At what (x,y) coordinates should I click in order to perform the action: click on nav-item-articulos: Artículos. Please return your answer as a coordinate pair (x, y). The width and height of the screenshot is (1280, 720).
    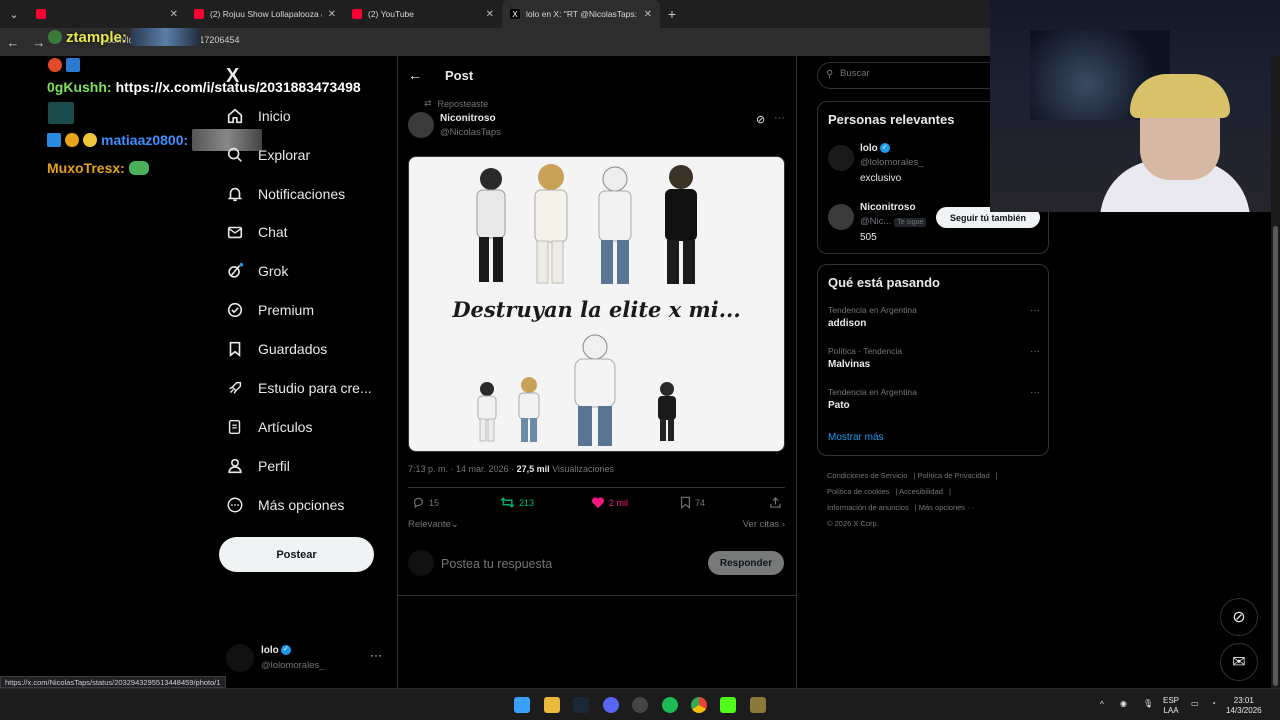
    Looking at the image, I should click on (269, 427).